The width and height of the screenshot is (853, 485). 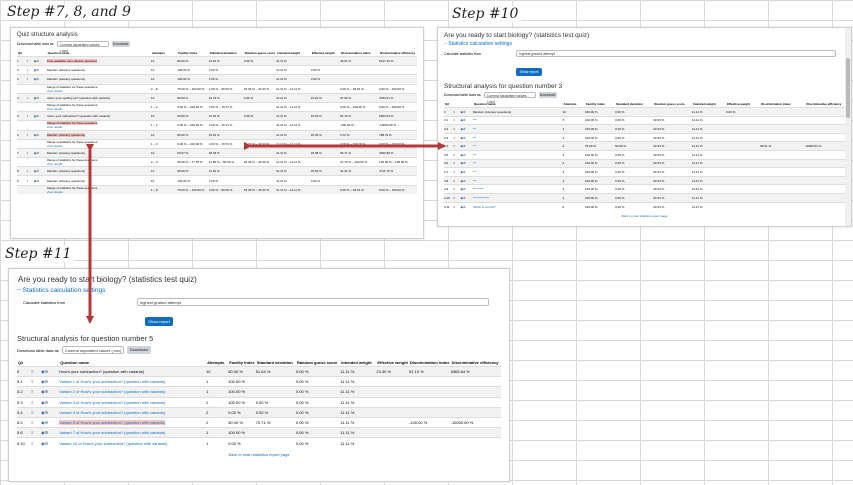 I want to click on column-header: Facility index, so click(x=242, y=363).